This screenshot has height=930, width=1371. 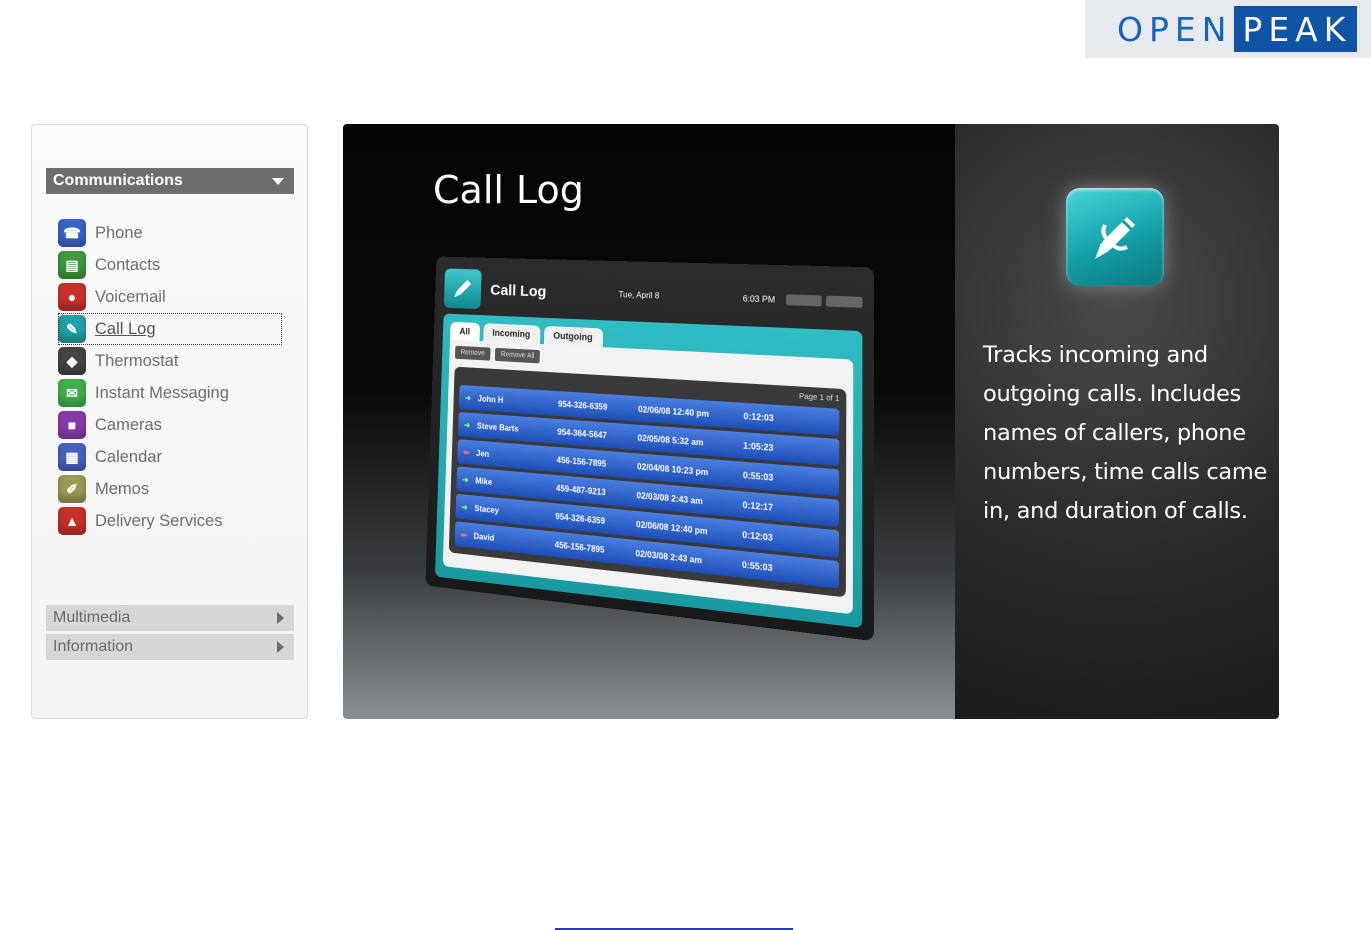 I want to click on phone-icon: ☎, so click(x=72, y=233).